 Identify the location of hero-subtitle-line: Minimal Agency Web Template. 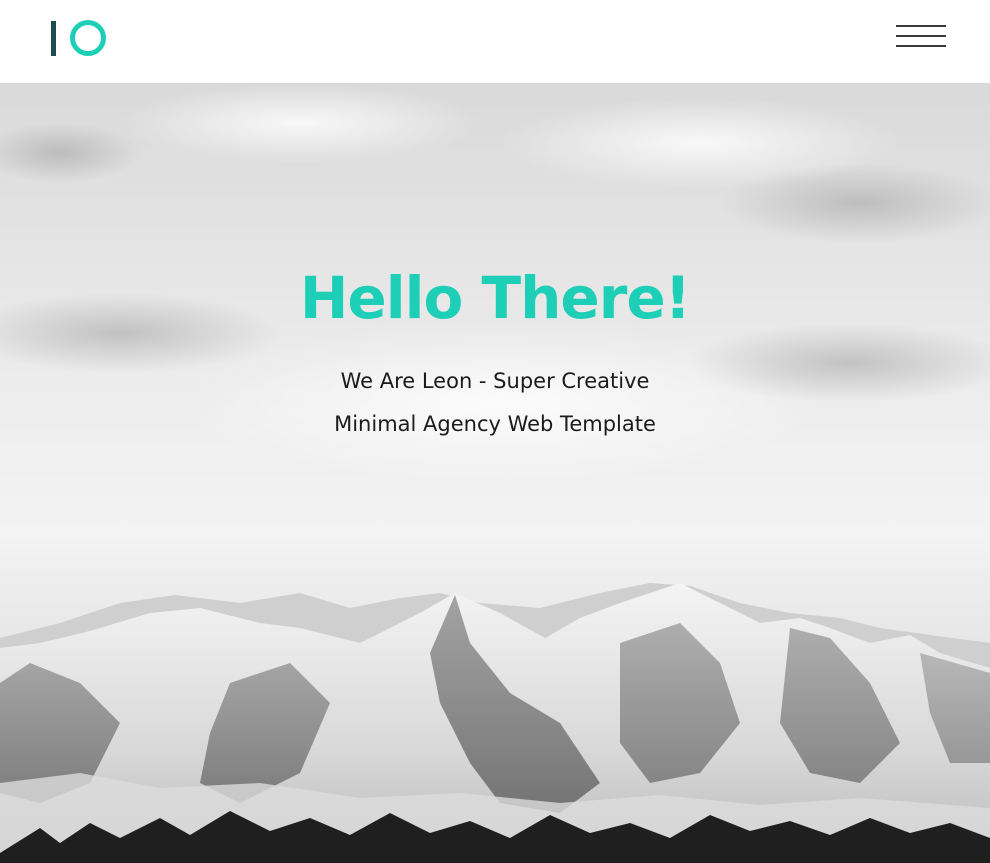
(495, 424).